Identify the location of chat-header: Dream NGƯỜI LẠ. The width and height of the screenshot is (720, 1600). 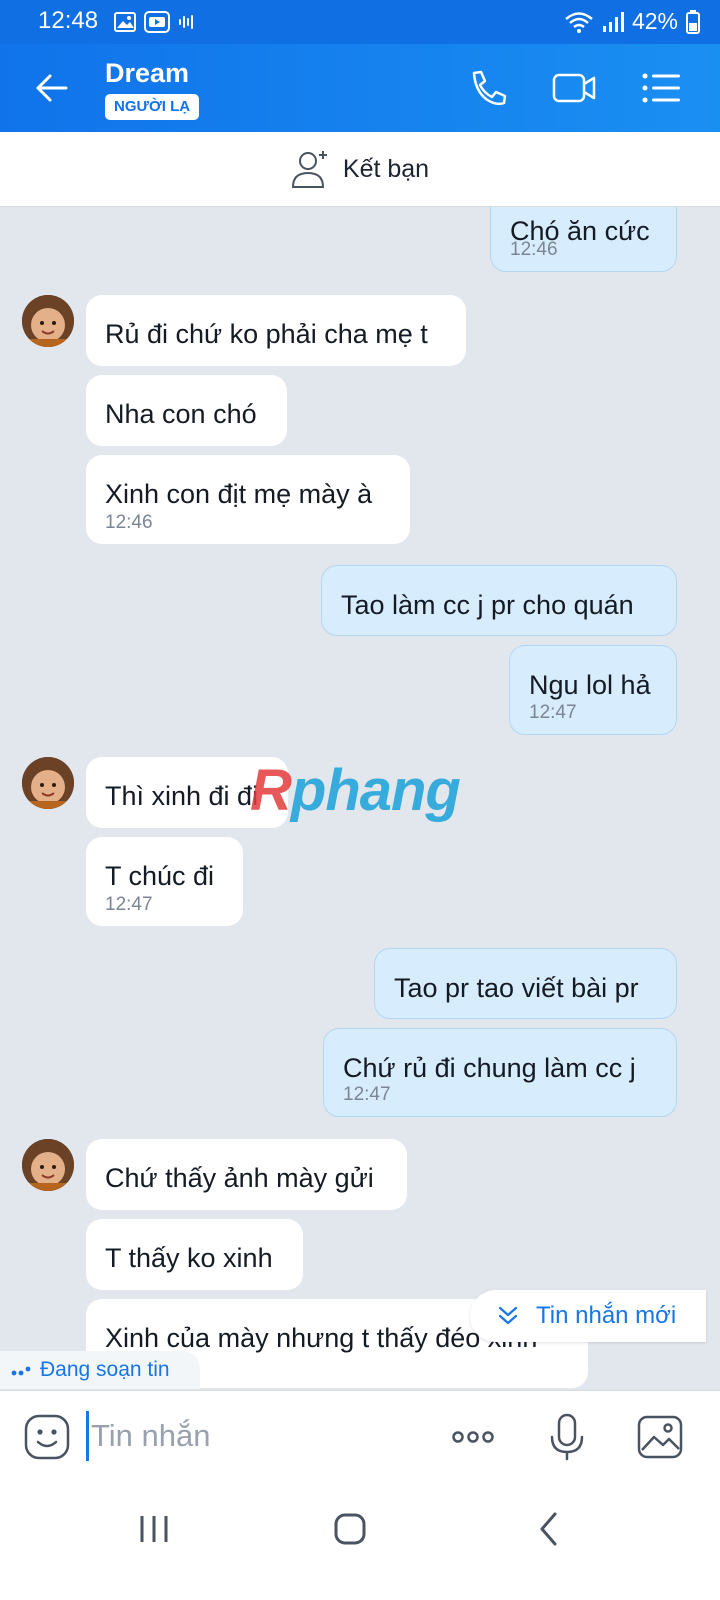
(360, 88).